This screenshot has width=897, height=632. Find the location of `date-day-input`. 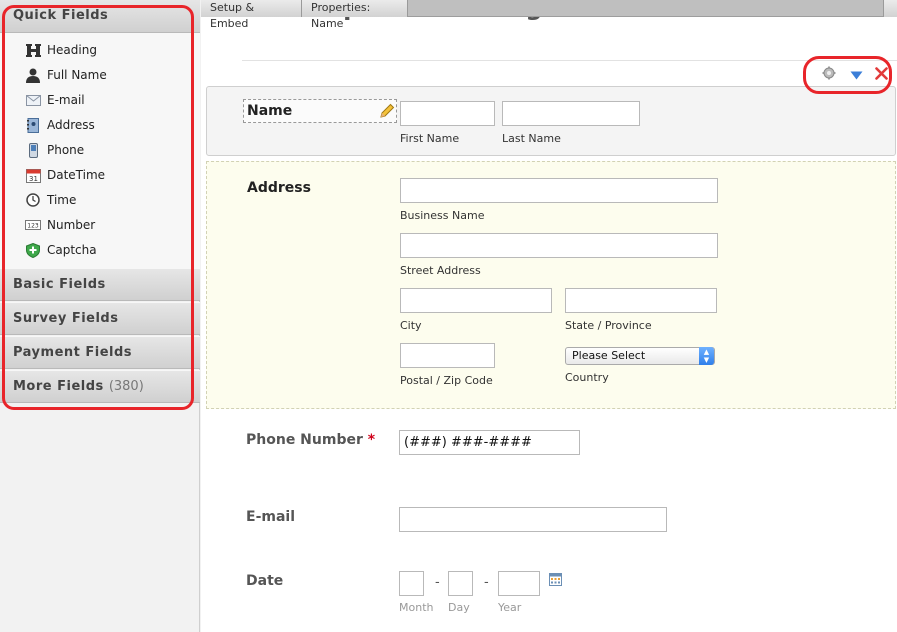

date-day-input is located at coordinates (460, 583).